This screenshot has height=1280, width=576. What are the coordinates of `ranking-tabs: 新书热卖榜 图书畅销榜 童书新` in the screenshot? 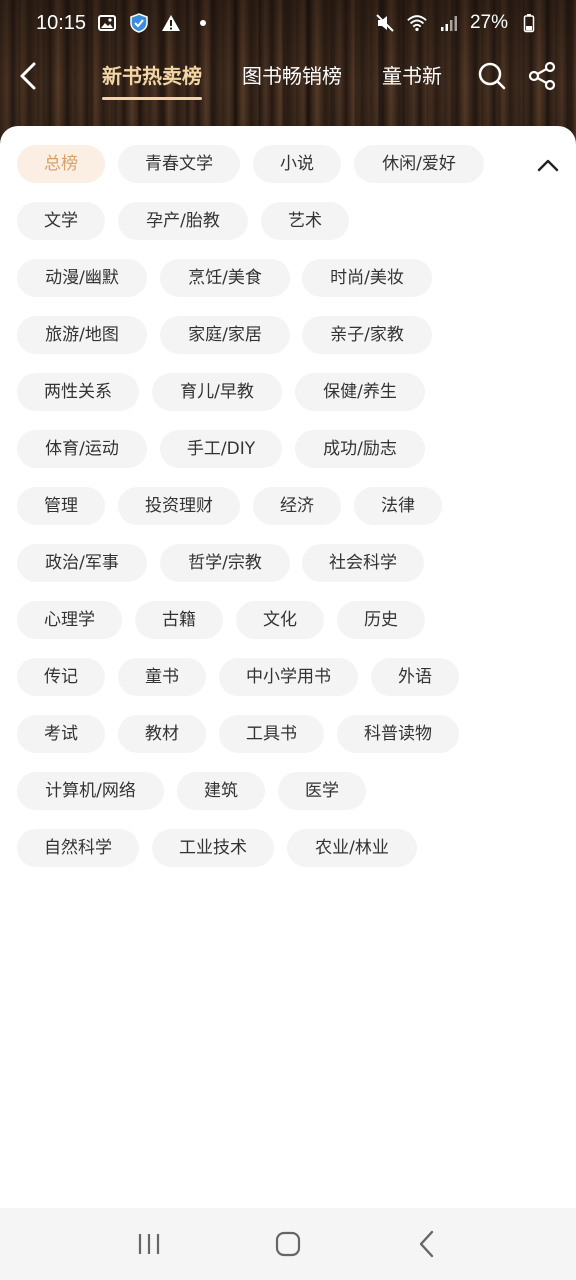 It's located at (275, 76).